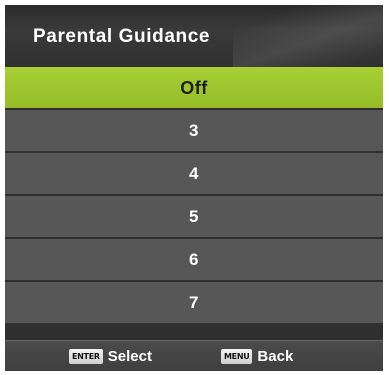 The width and height of the screenshot is (389, 375). I want to click on menu-key-icon: MENU, so click(237, 356).